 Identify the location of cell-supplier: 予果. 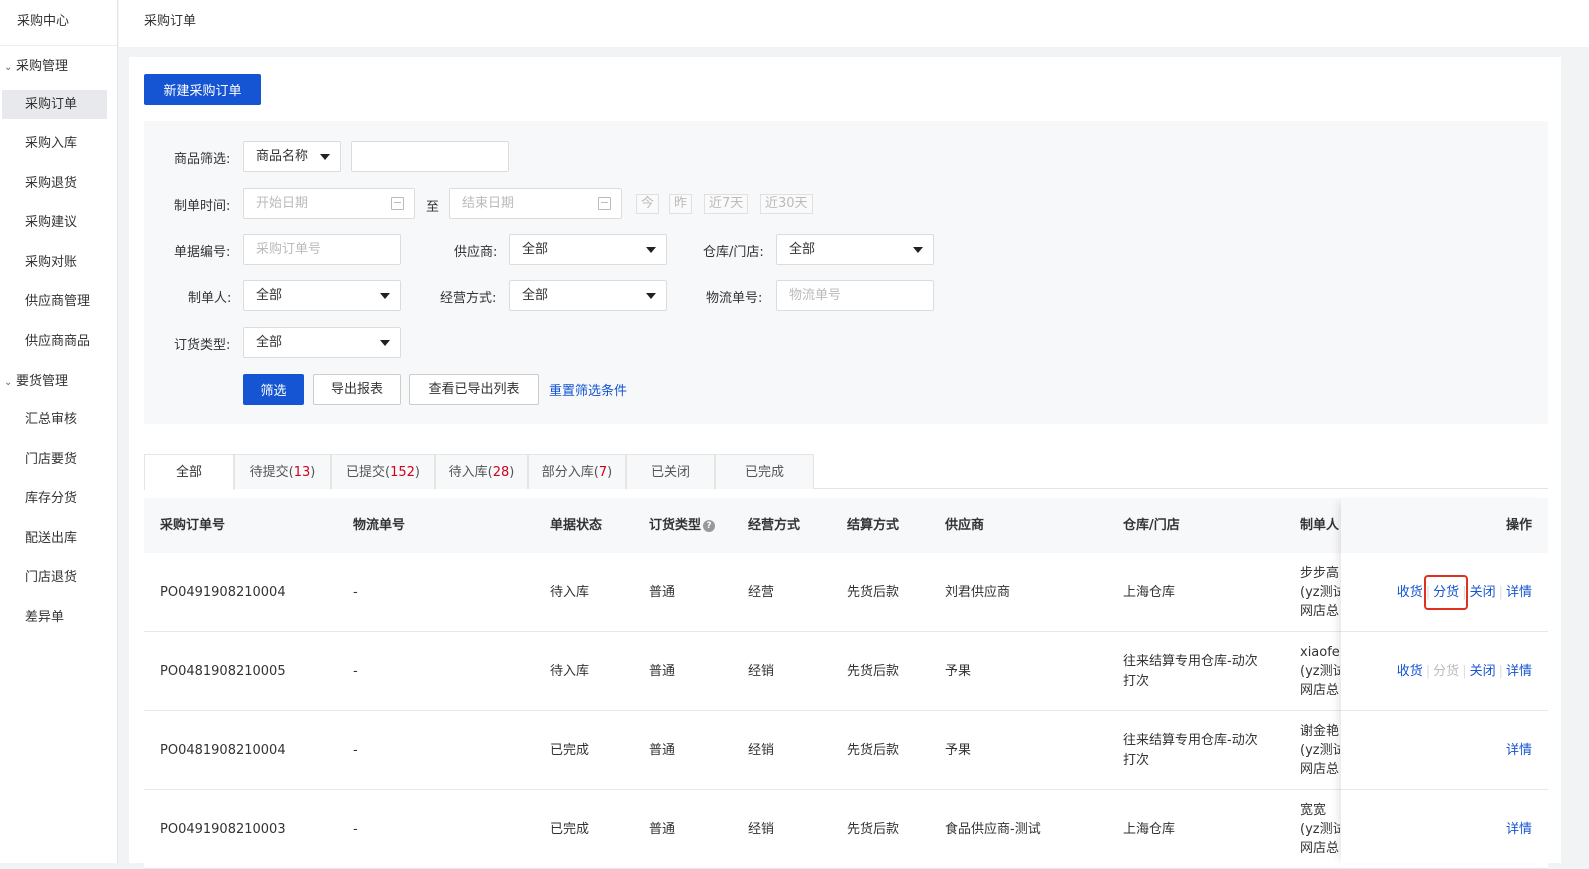
(958, 750).